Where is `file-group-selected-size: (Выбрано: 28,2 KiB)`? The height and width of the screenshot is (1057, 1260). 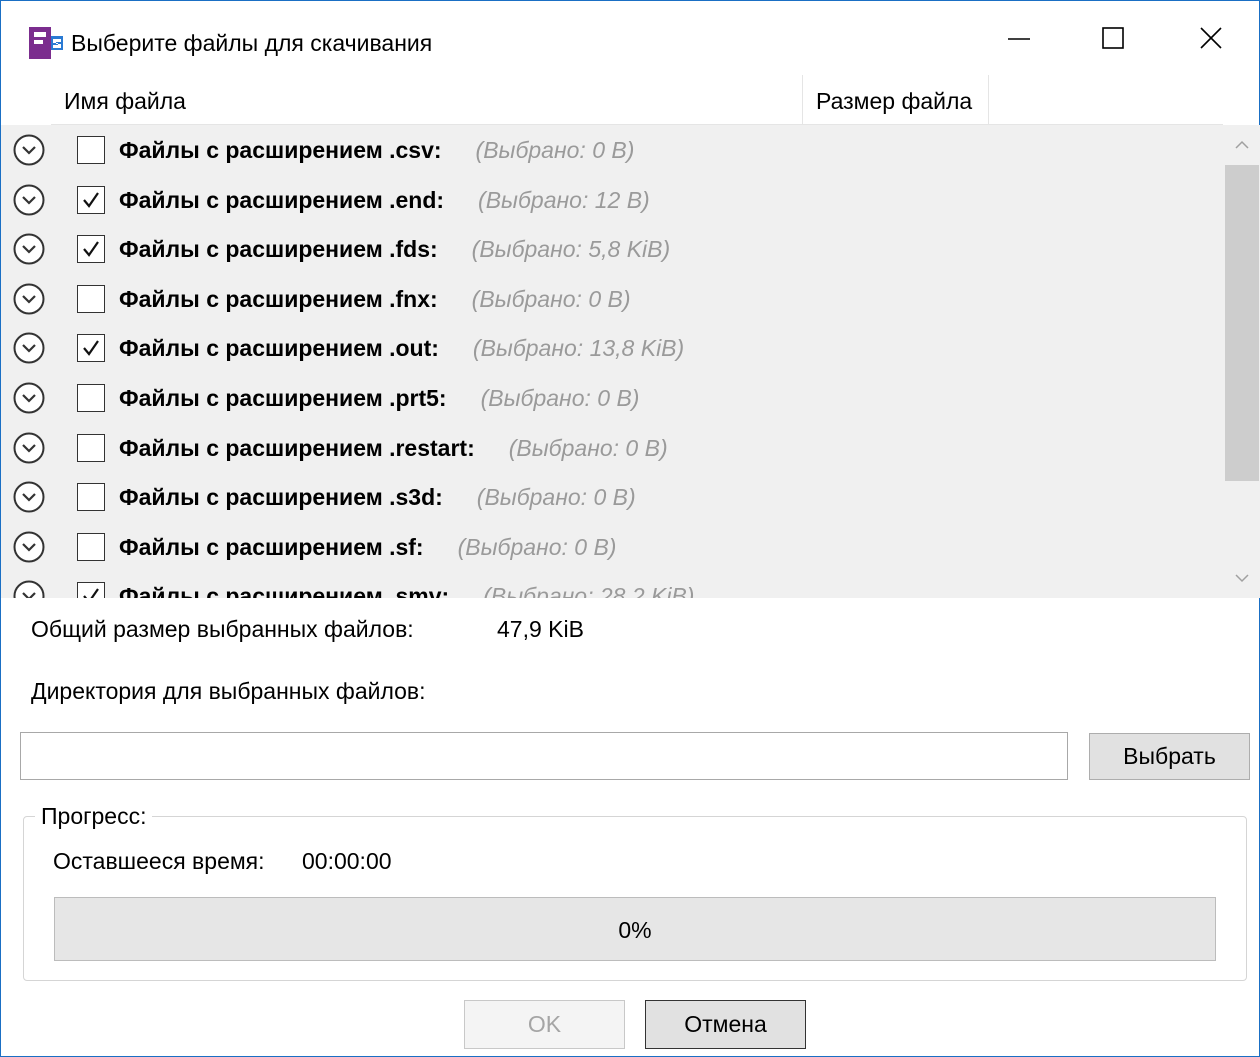 file-group-selected-size: (Выбрано: 28,2 KiB) is located at coordinates (589, 590).